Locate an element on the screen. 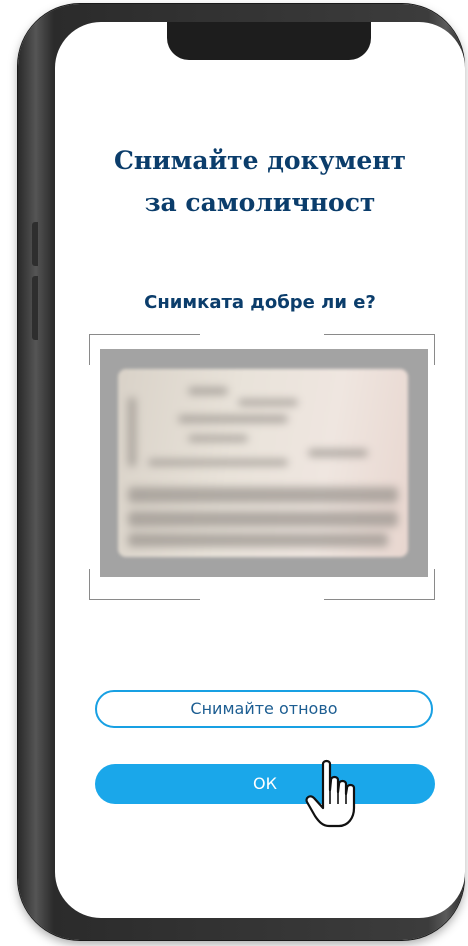 This screenshot has width=468, height=946. blurred-id-card-image is located at coordinates (263, 463).